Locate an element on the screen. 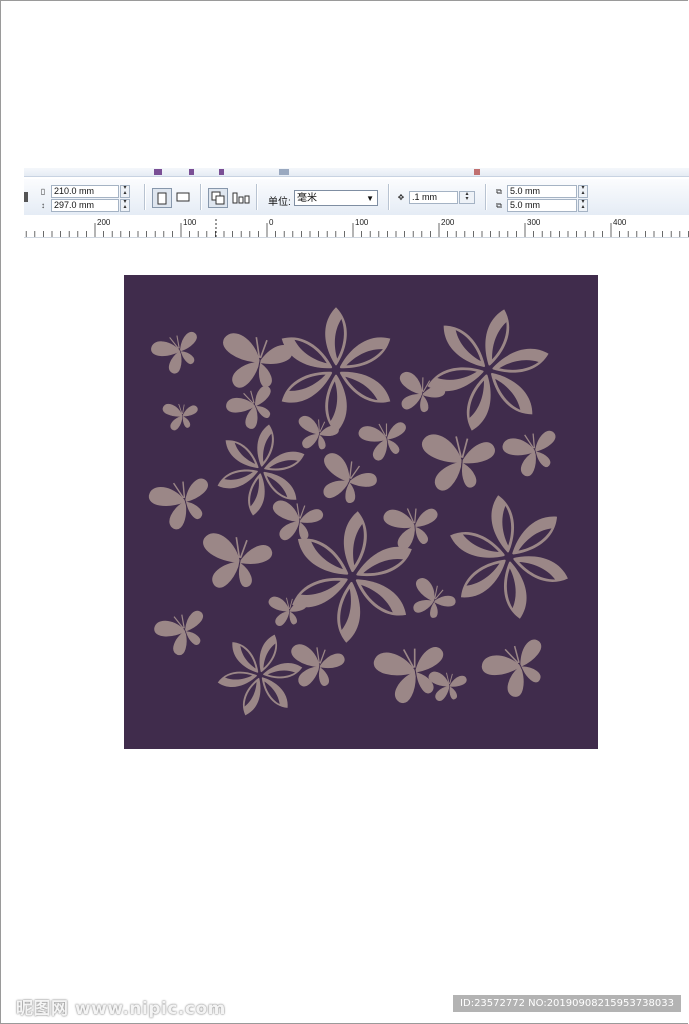  nudge-move-icon: ✥ is located at coordinates (401, 197).